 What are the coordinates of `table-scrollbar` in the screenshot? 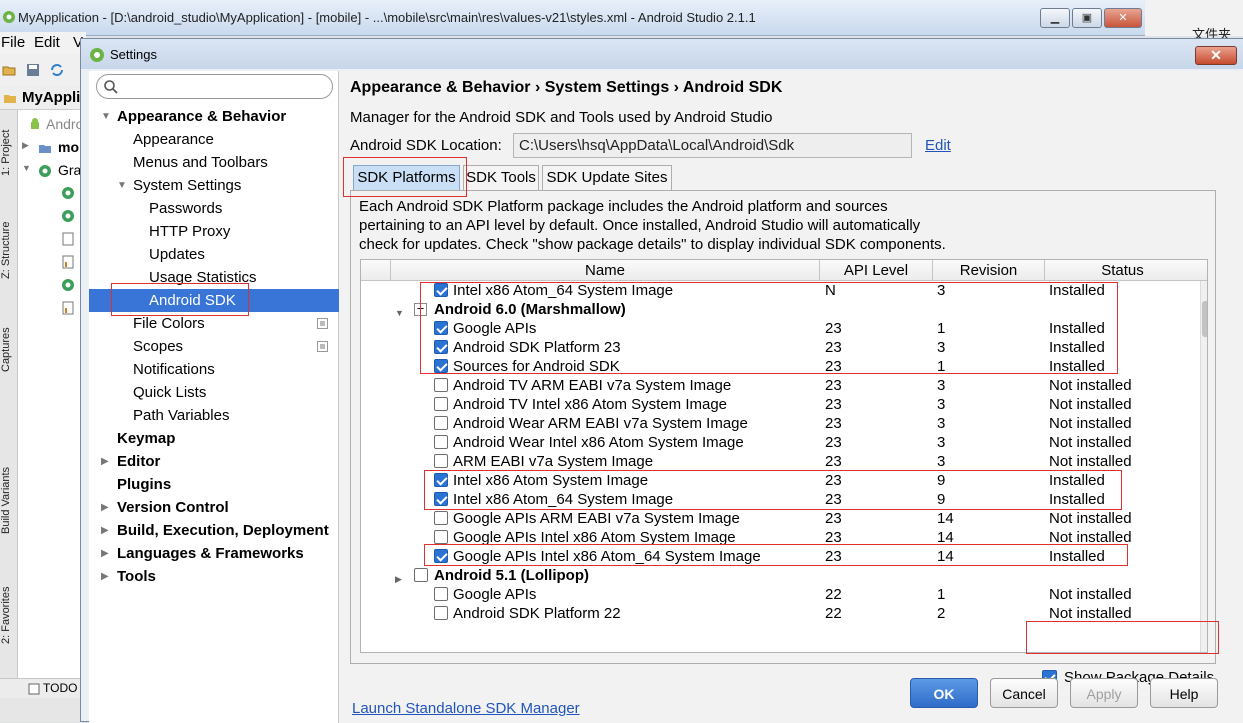 It's located at (1203, 466).